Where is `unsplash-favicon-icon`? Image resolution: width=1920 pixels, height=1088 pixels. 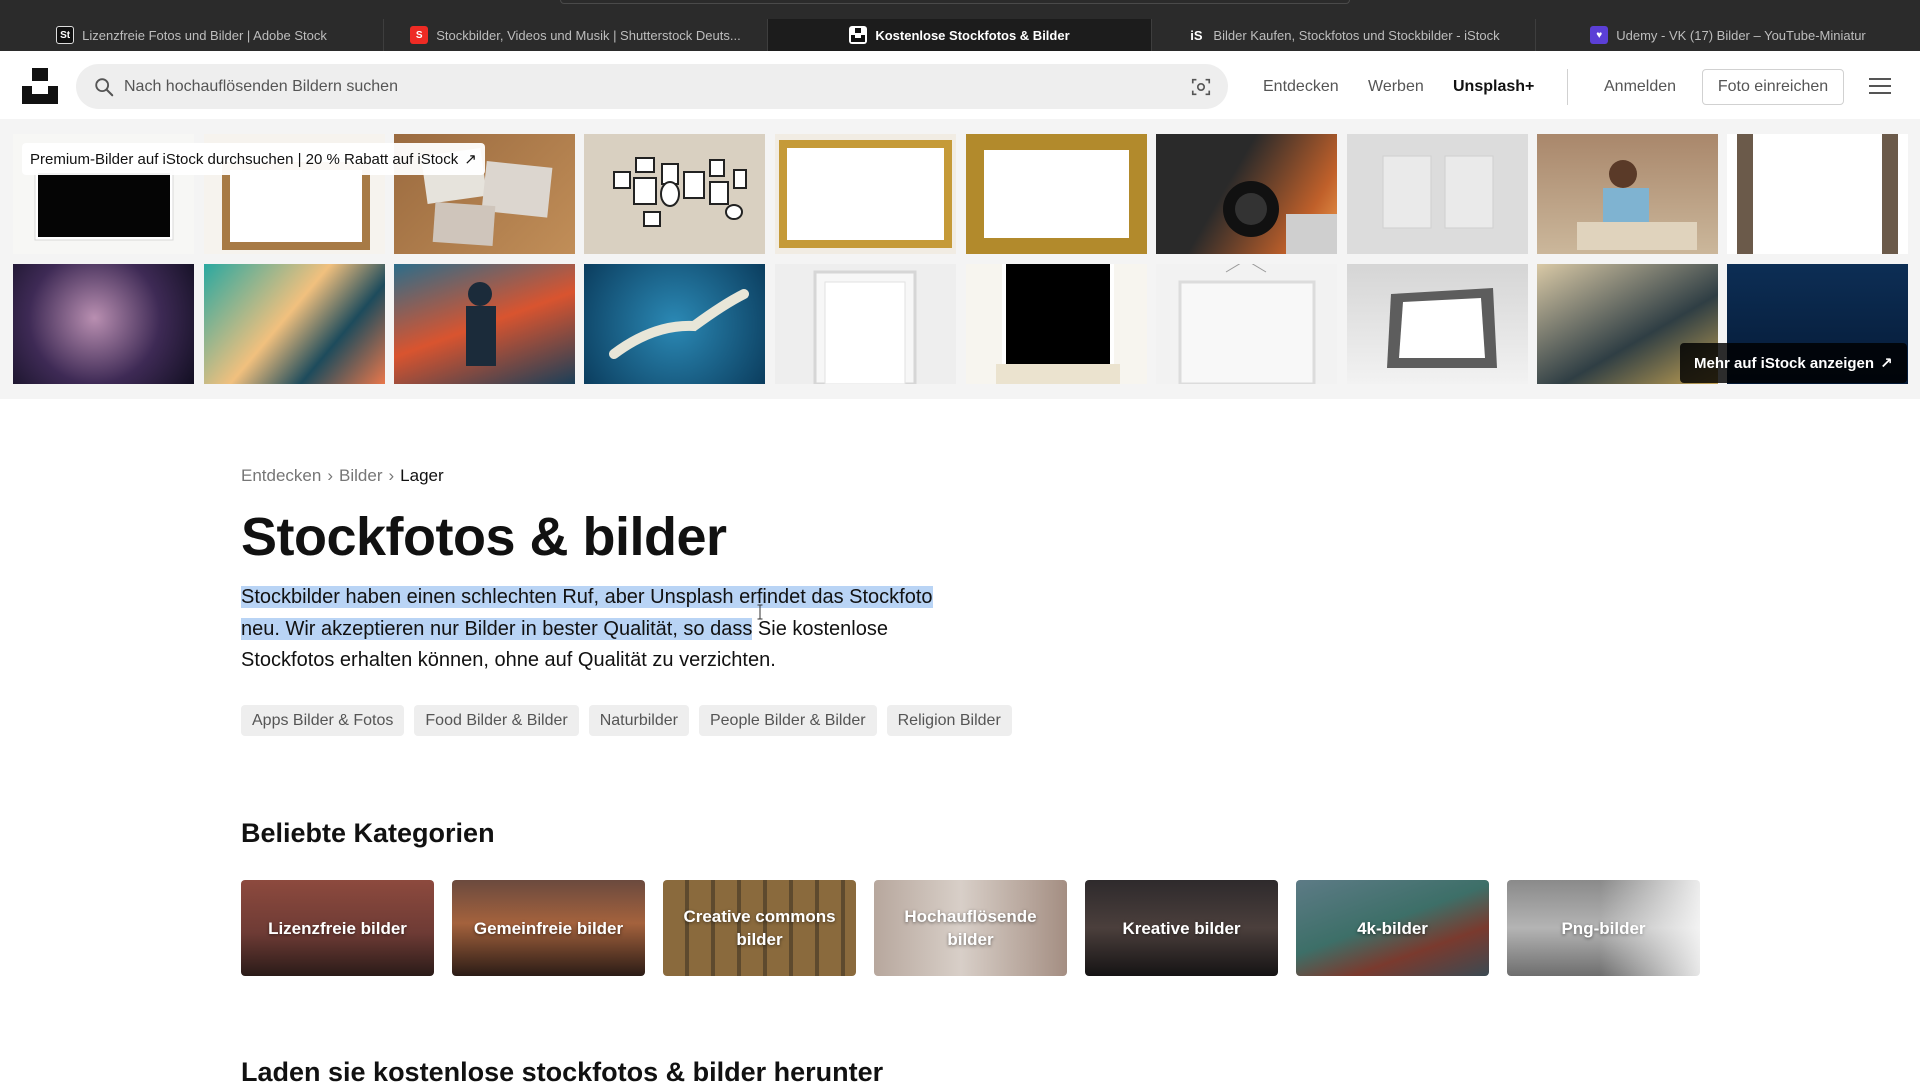
unsplash-favicon-icon is located at coordinates (858, 35).